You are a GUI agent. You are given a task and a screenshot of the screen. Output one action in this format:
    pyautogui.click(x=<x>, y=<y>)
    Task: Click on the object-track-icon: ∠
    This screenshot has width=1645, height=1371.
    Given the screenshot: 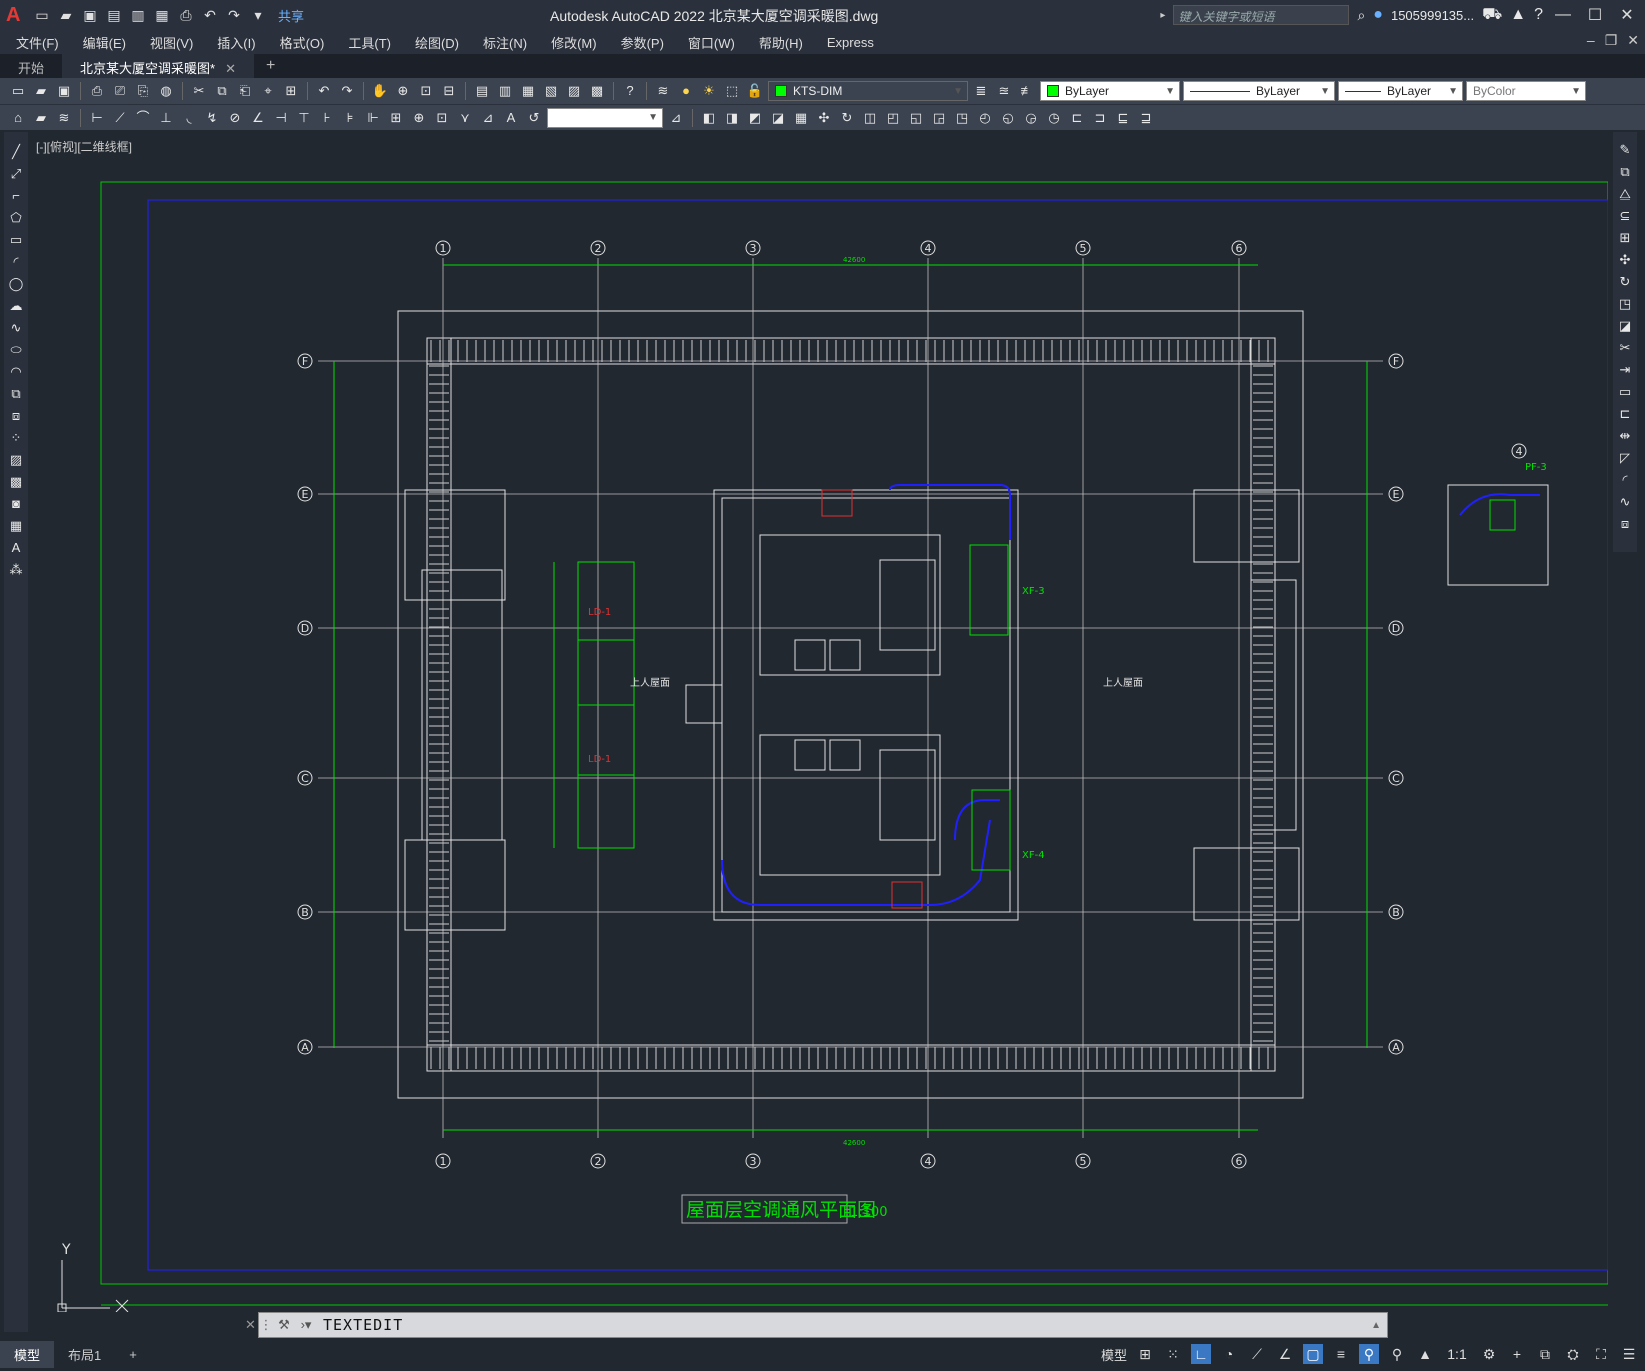 What is the action you would take?
    pyautogui.click(x=1285, y=1354)
    